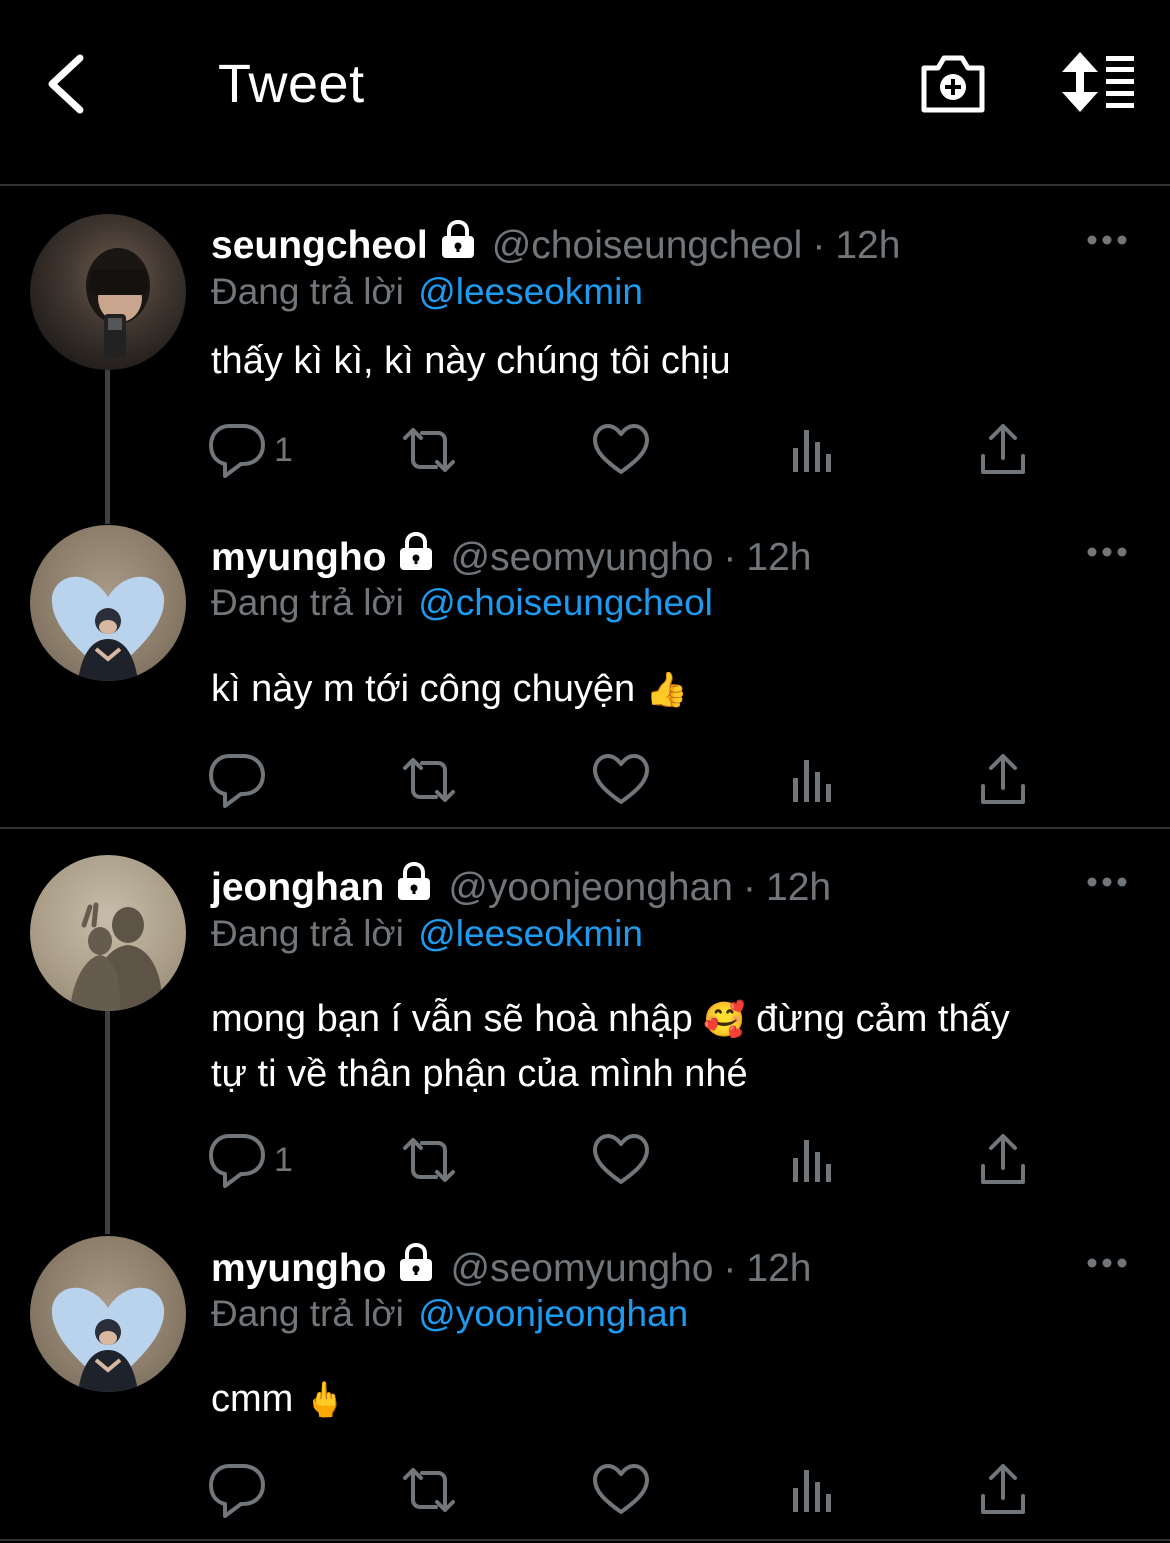 The height and width of the screenshot is (1543, 1170). What do you see at coordinates (953, 83) in the screenshot?
I see `camera-add-icon` at bounding box center [953, 83].